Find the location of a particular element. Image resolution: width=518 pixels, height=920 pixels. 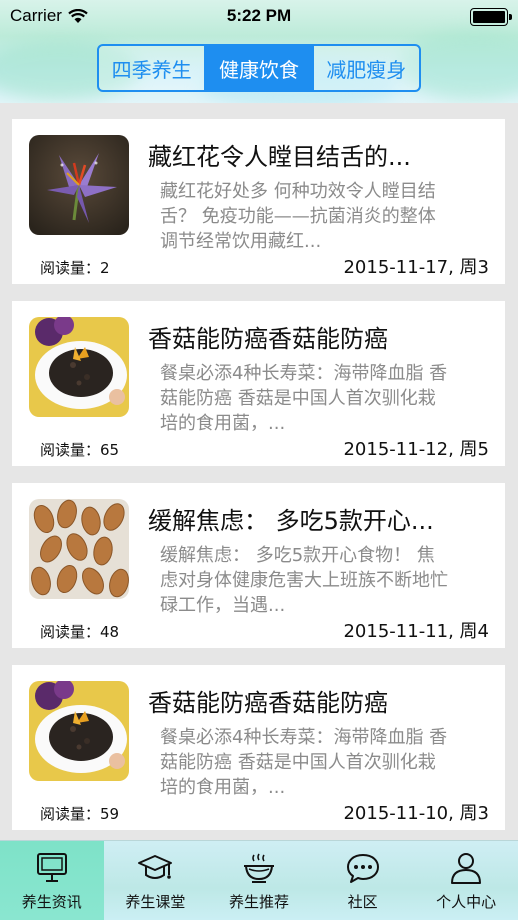

monitor-icon is located at coordinates (51, 867).